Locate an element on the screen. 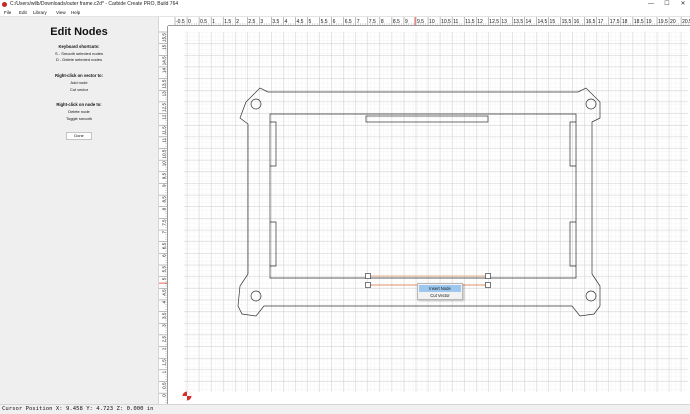 The height and width of the screenshot is (414, 690). ruler-y-label: 8.5 is located at coordinates (164, 199).